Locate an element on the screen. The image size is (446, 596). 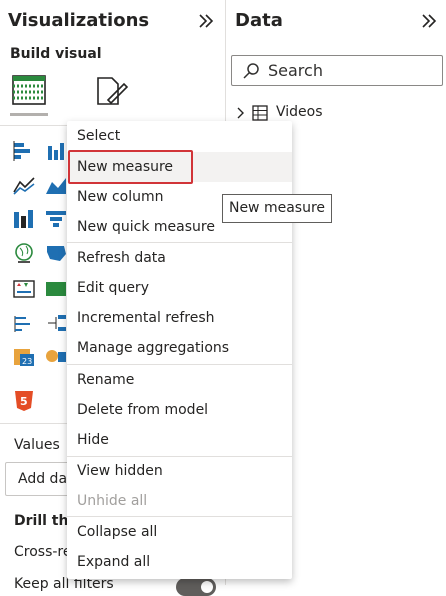
menu-item-expand-all: Expand all is located at coordinates (179, 562).